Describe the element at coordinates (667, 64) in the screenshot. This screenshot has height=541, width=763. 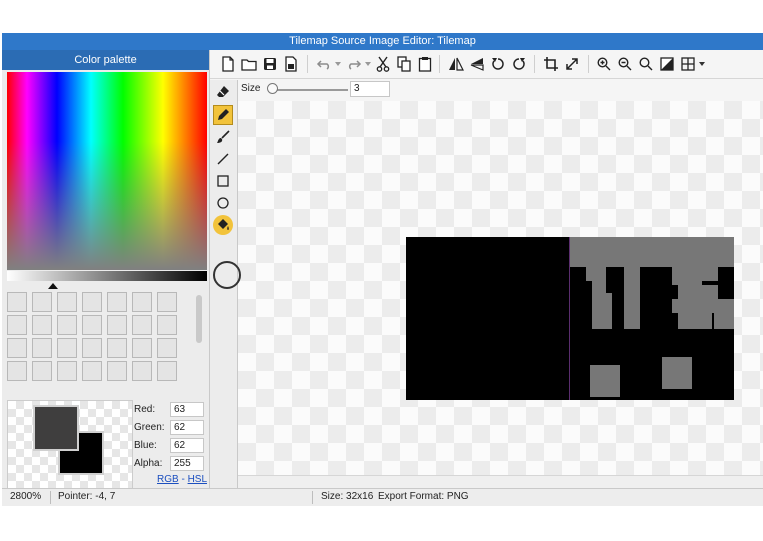
I see `actual-size-icon` at that location.